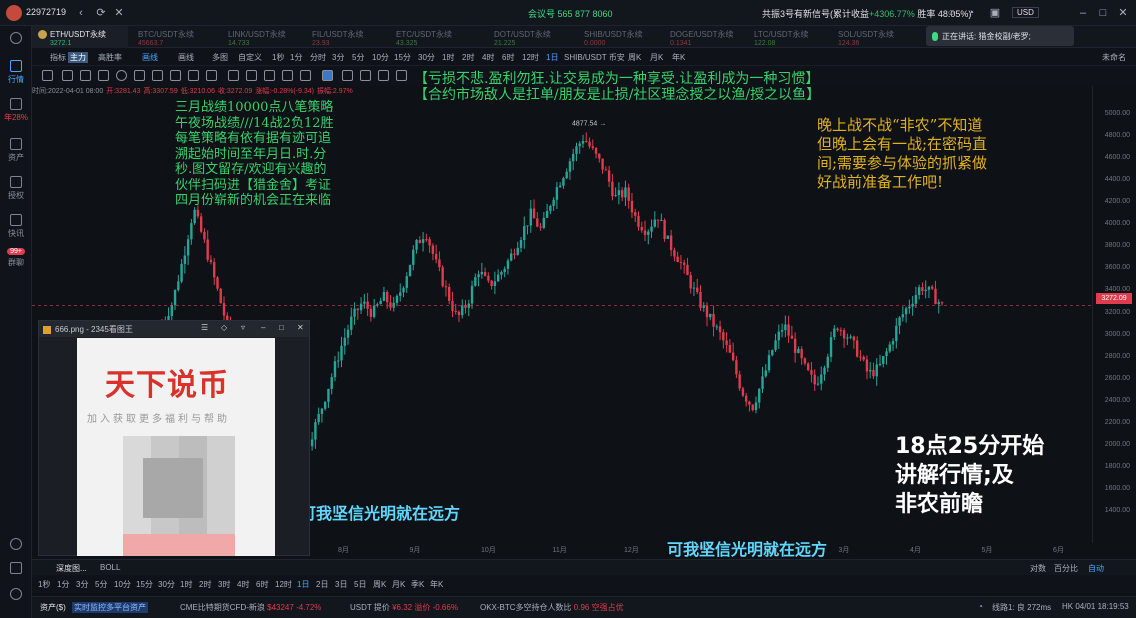 This screenshot has height=618, width=1136. I want to click on scale-auto: 自动, so click(1096, 568).